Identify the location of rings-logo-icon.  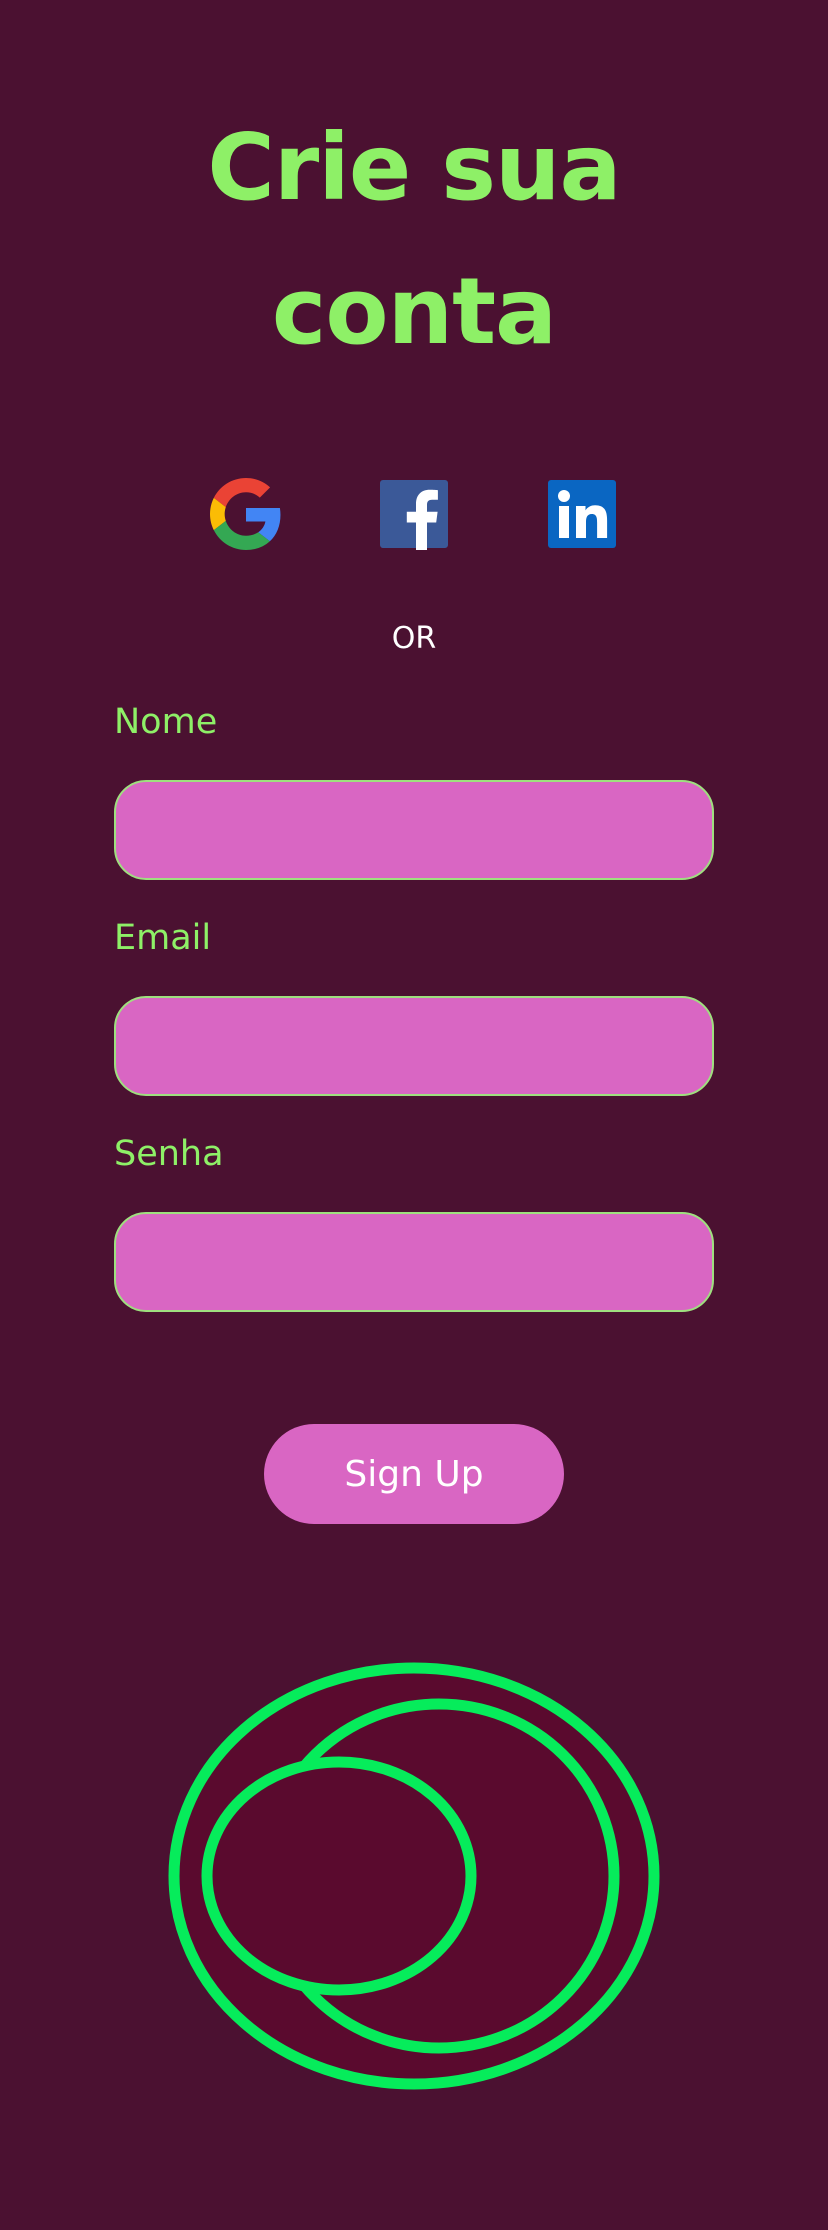
(414, 1876).